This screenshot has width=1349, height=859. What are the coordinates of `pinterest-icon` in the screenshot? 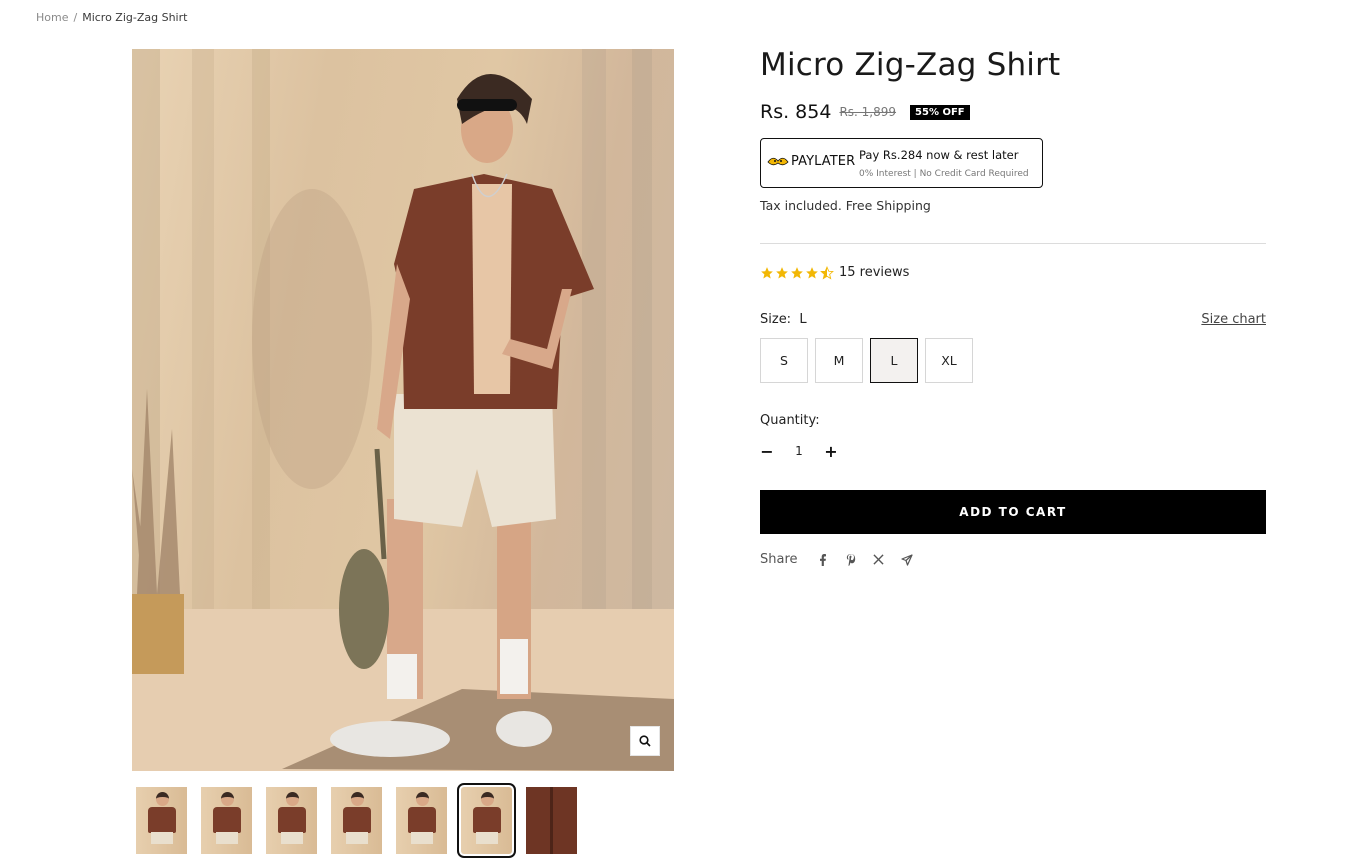 It's located at (851, 560).